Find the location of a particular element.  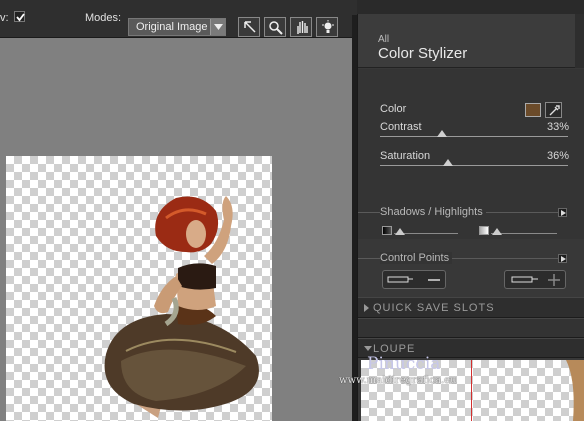

control-point-minus-icon is located at coordinates (413, 279).